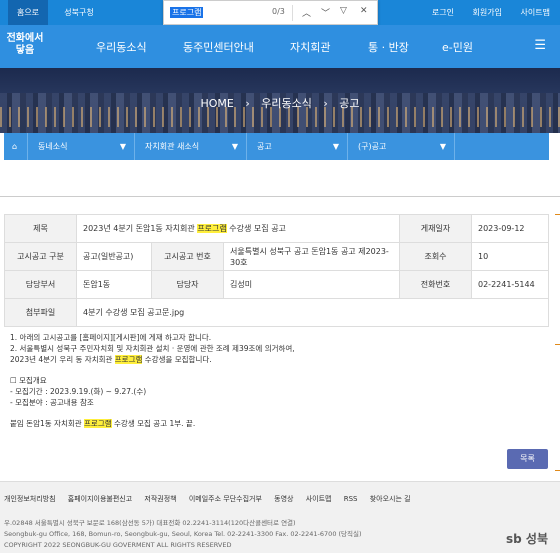 The width and height of the screenshot is (560, 553). Describe the element at coordinates (78, 391) in the screenshot. I see `body-line: - 모집기간 : 2023.9.19.(화) ~ 9.27.(수)` at that location.